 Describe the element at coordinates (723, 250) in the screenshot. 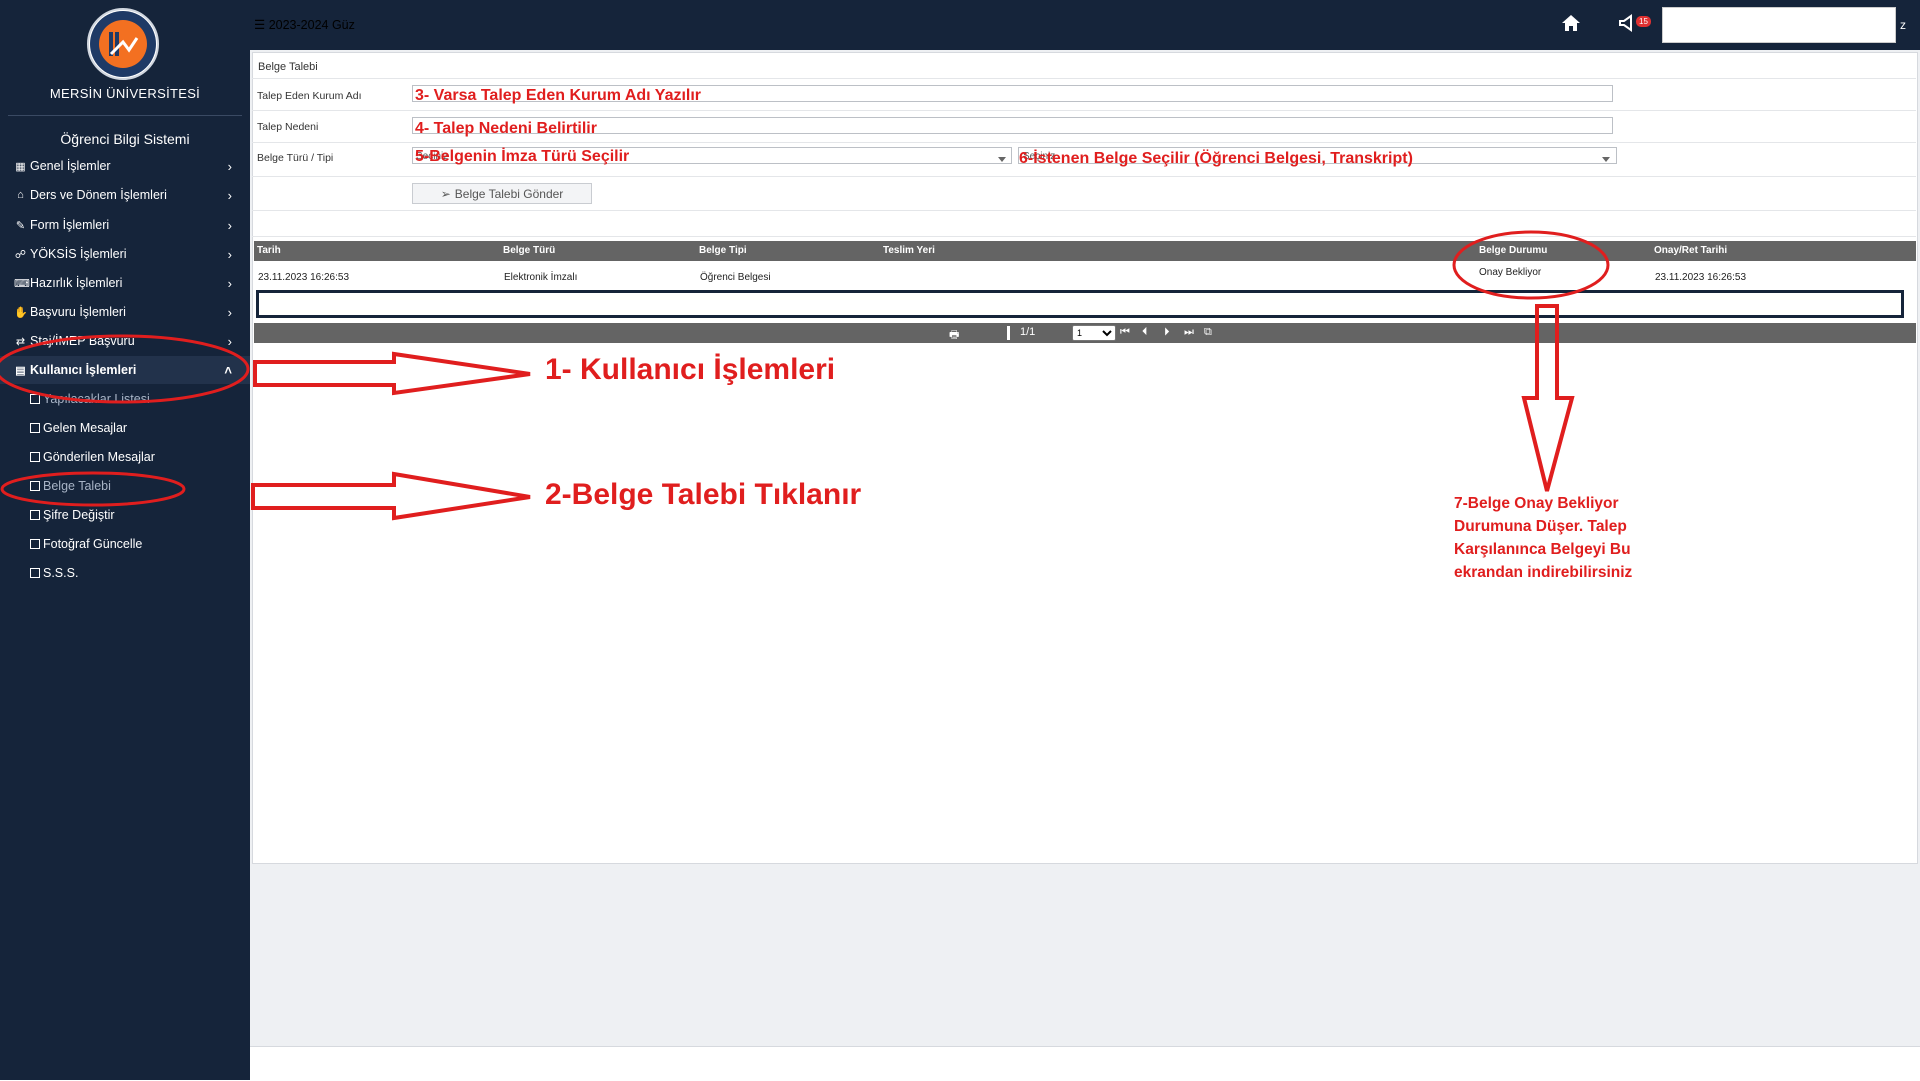

I see `column-header-belge-tipi: Belge Tipi` at that location.